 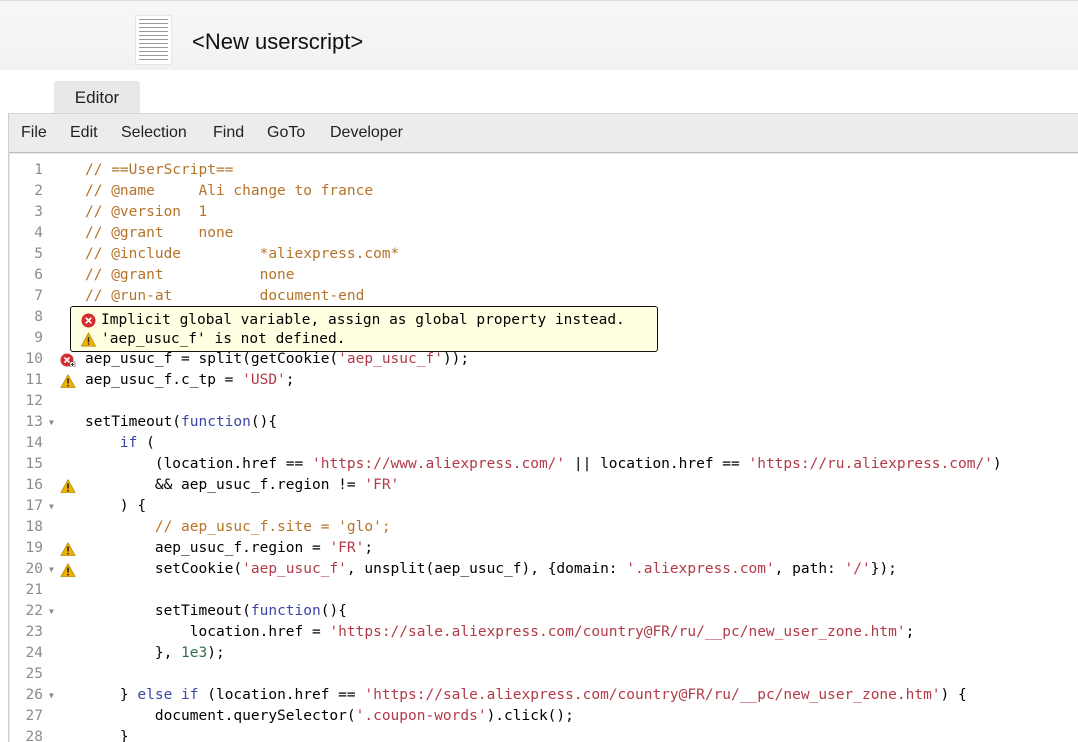 I want to click on code-line: 22 ▼ setTimeout(function(){, so click(x=544, y=611).